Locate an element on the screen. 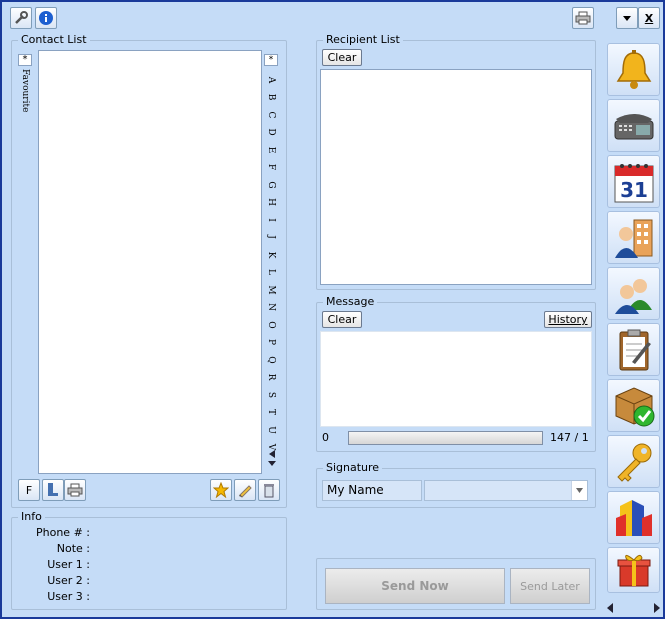  chevron-down-icon is located at coordinates (627, 18).